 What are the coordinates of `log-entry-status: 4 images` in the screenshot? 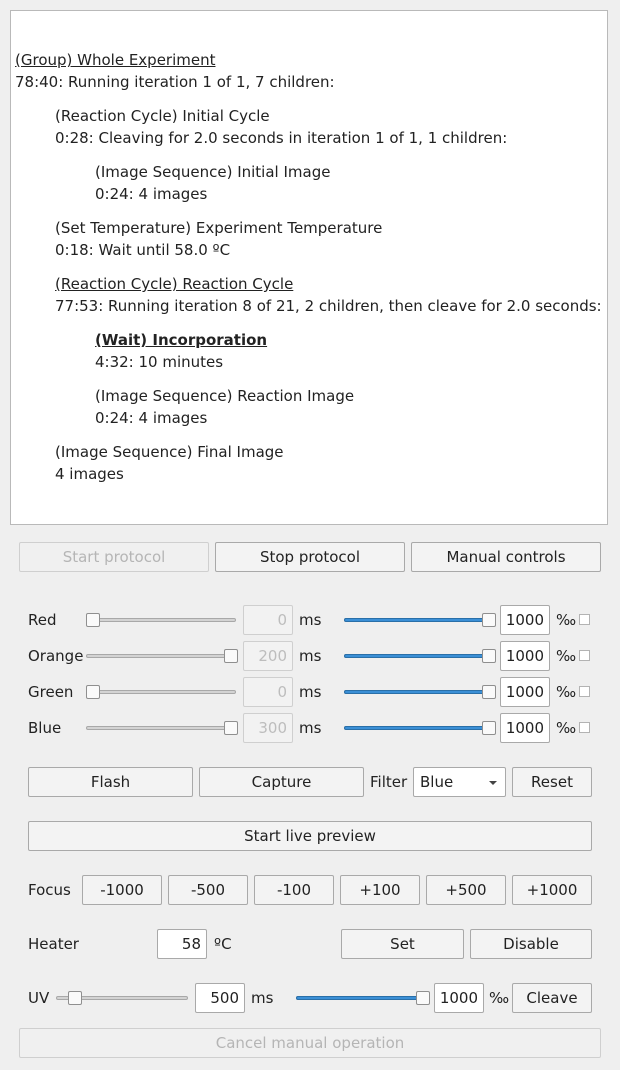 It's located at (89, 474).